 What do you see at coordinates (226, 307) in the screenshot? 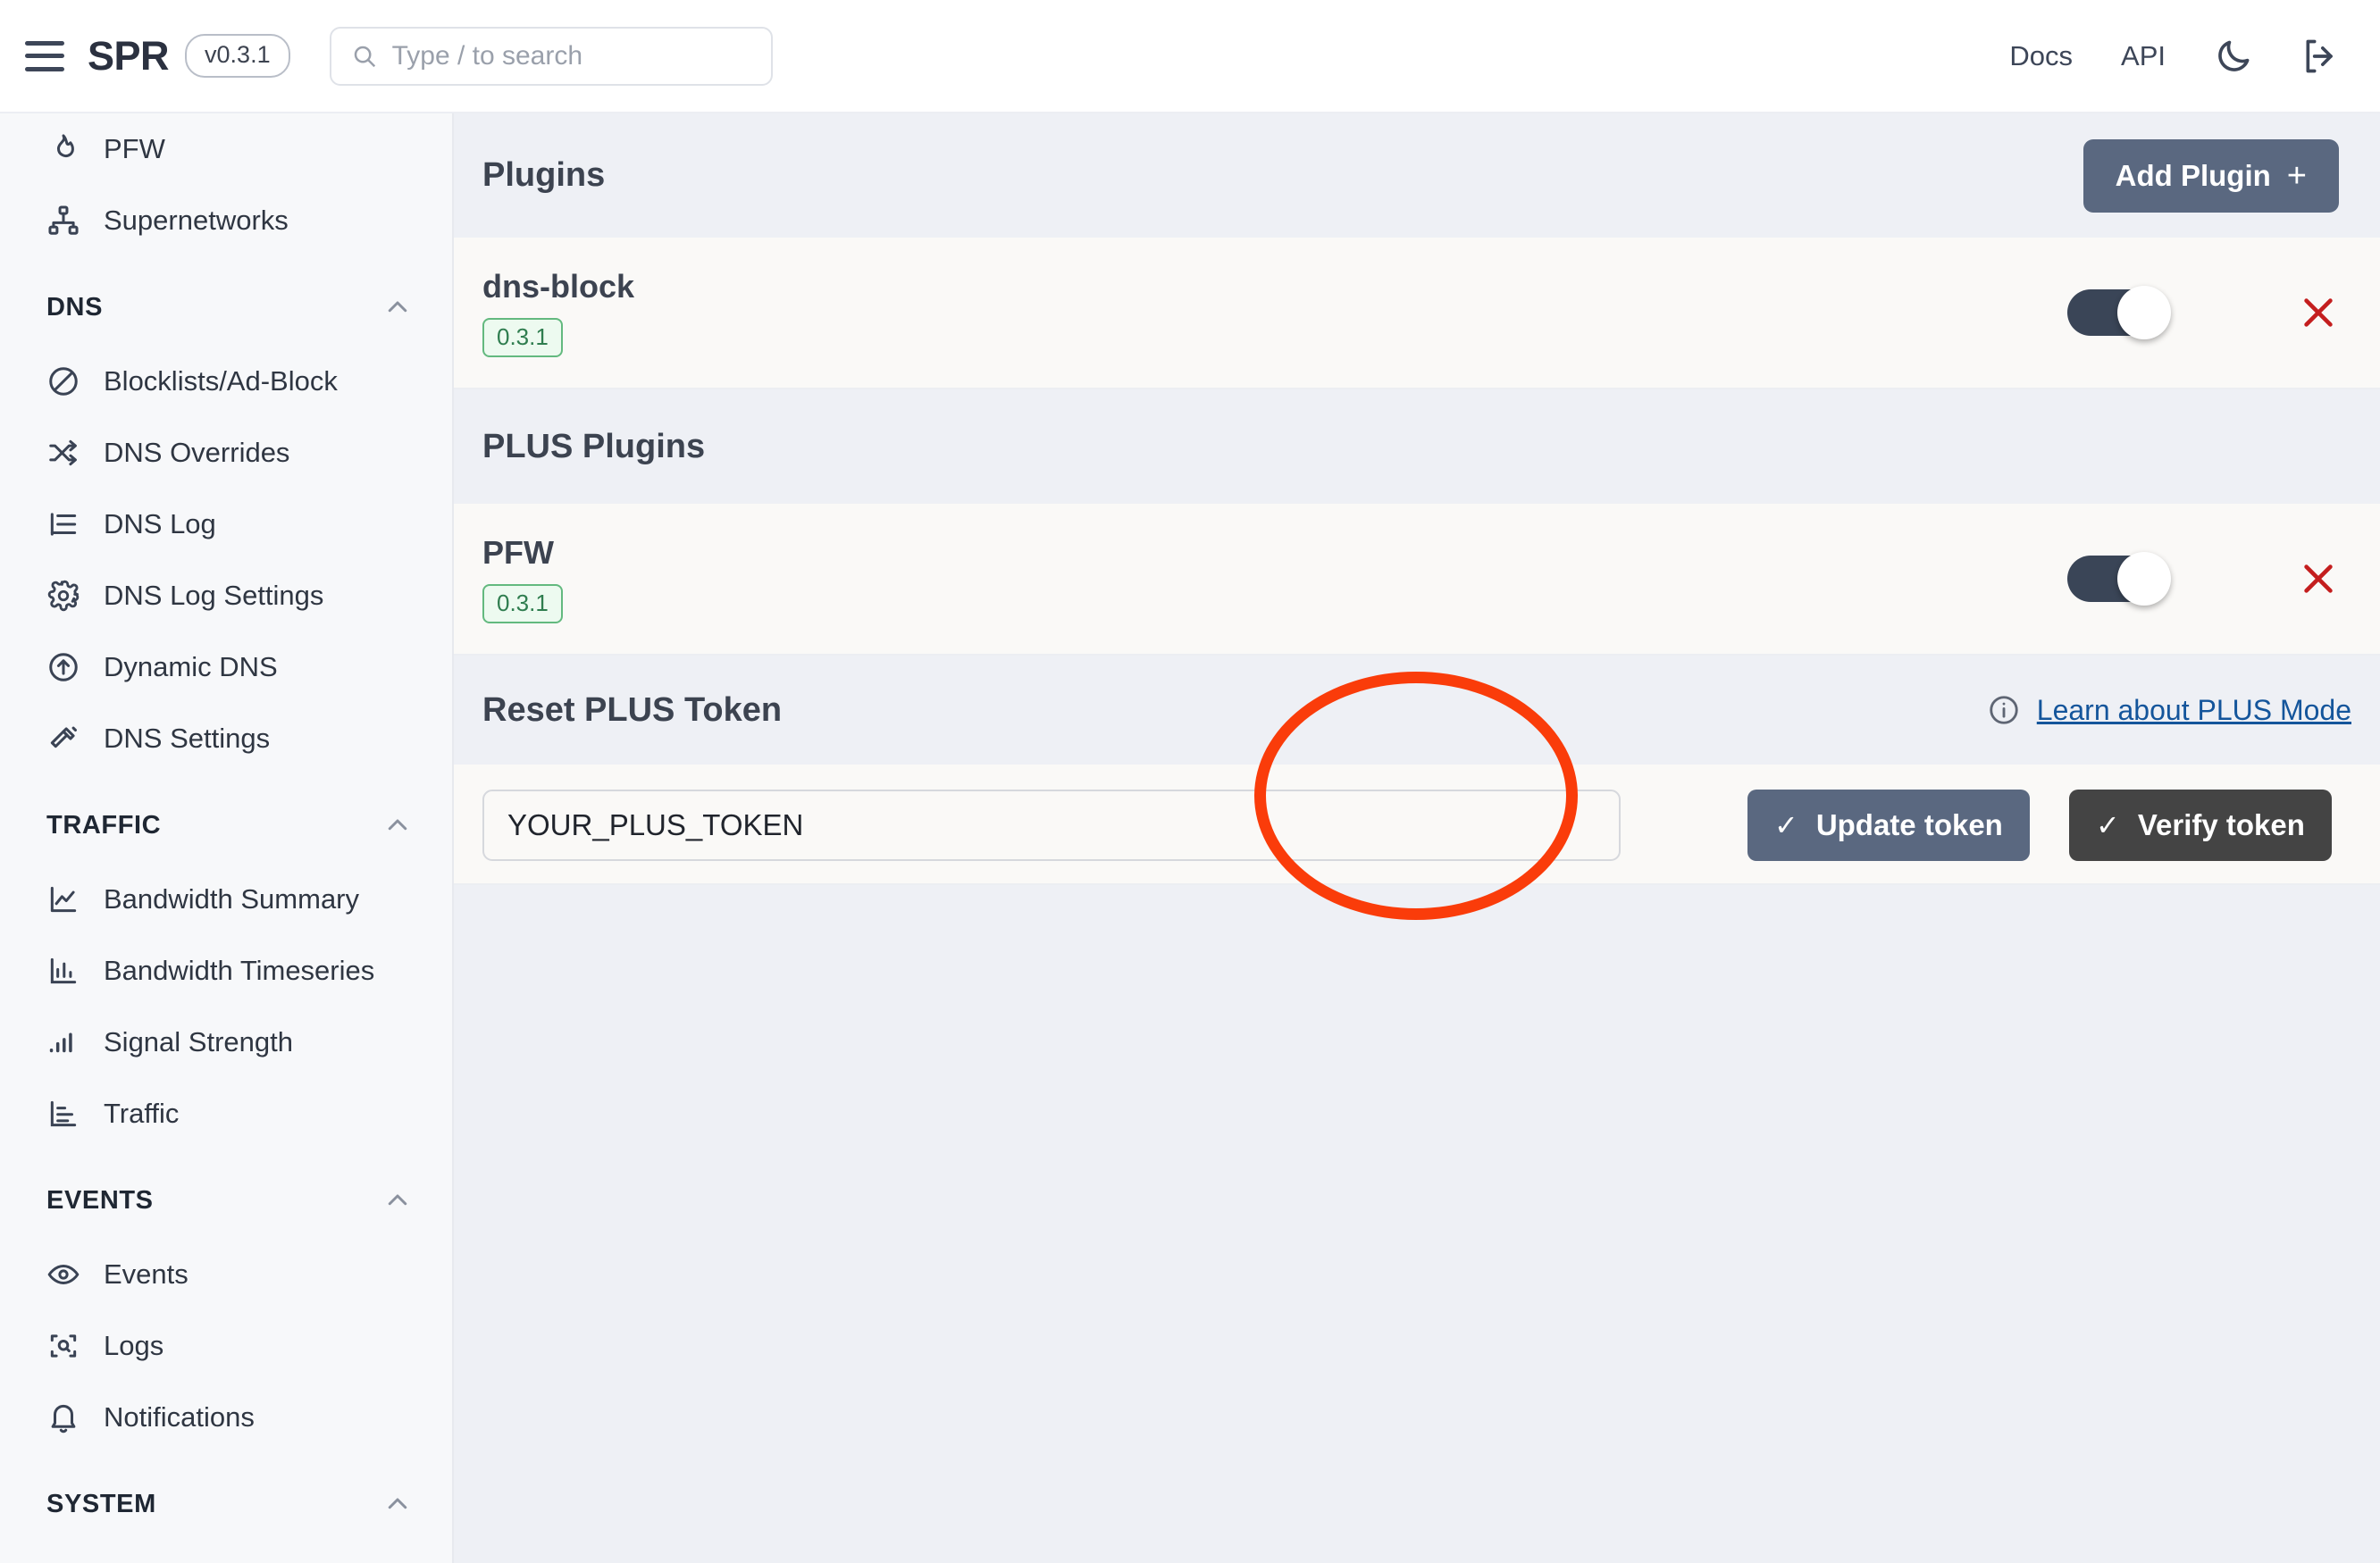
I see `sidebar-section-dns: DNS` at bounding box center [226, 307].